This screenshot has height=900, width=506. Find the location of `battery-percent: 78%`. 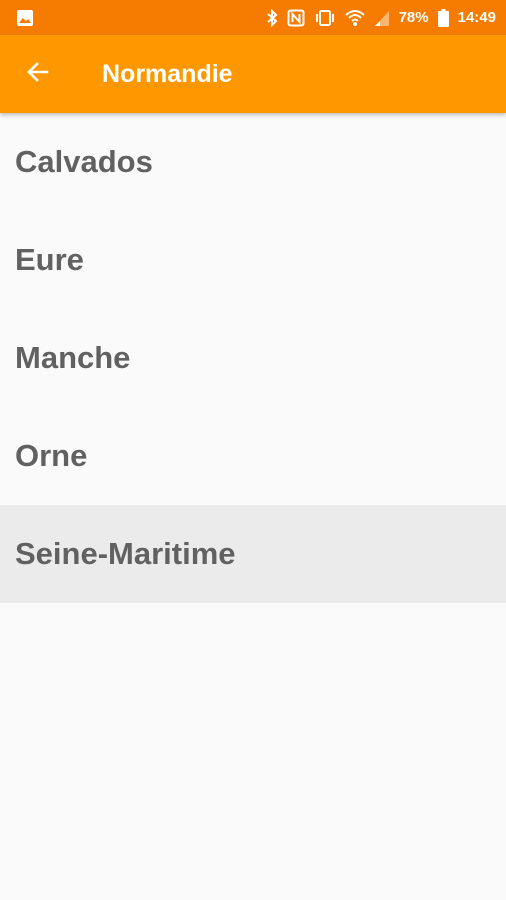

battery-percent: 78% is located at coordinates (413, 17).